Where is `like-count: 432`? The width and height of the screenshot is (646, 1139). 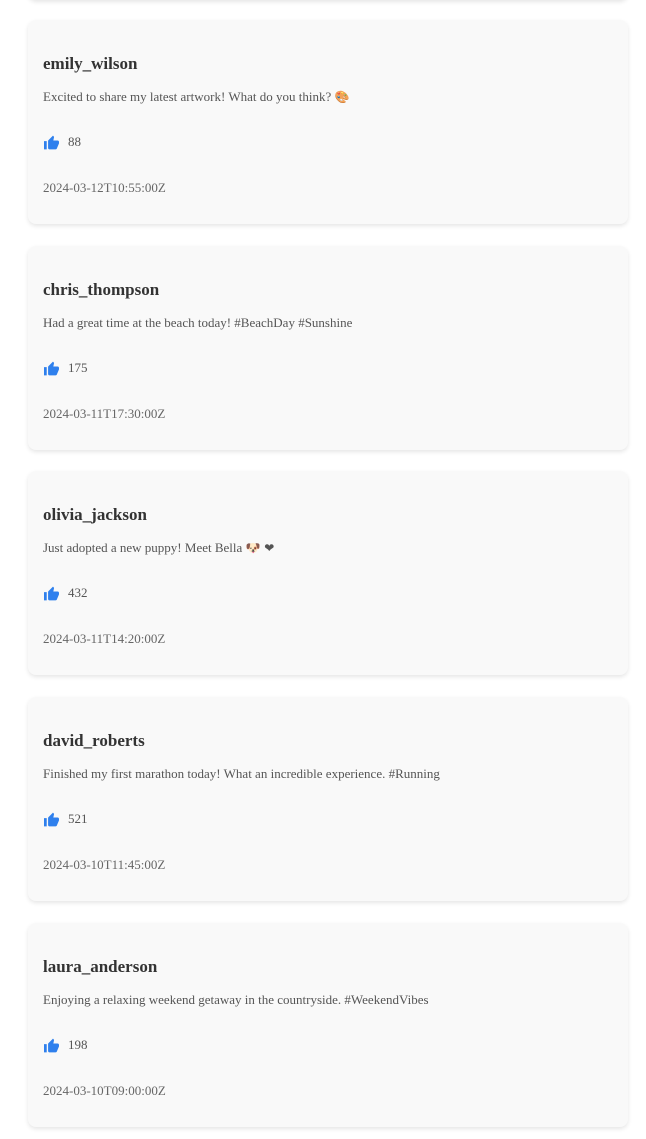 like-count: 432 is located at coordinates (78, 592).